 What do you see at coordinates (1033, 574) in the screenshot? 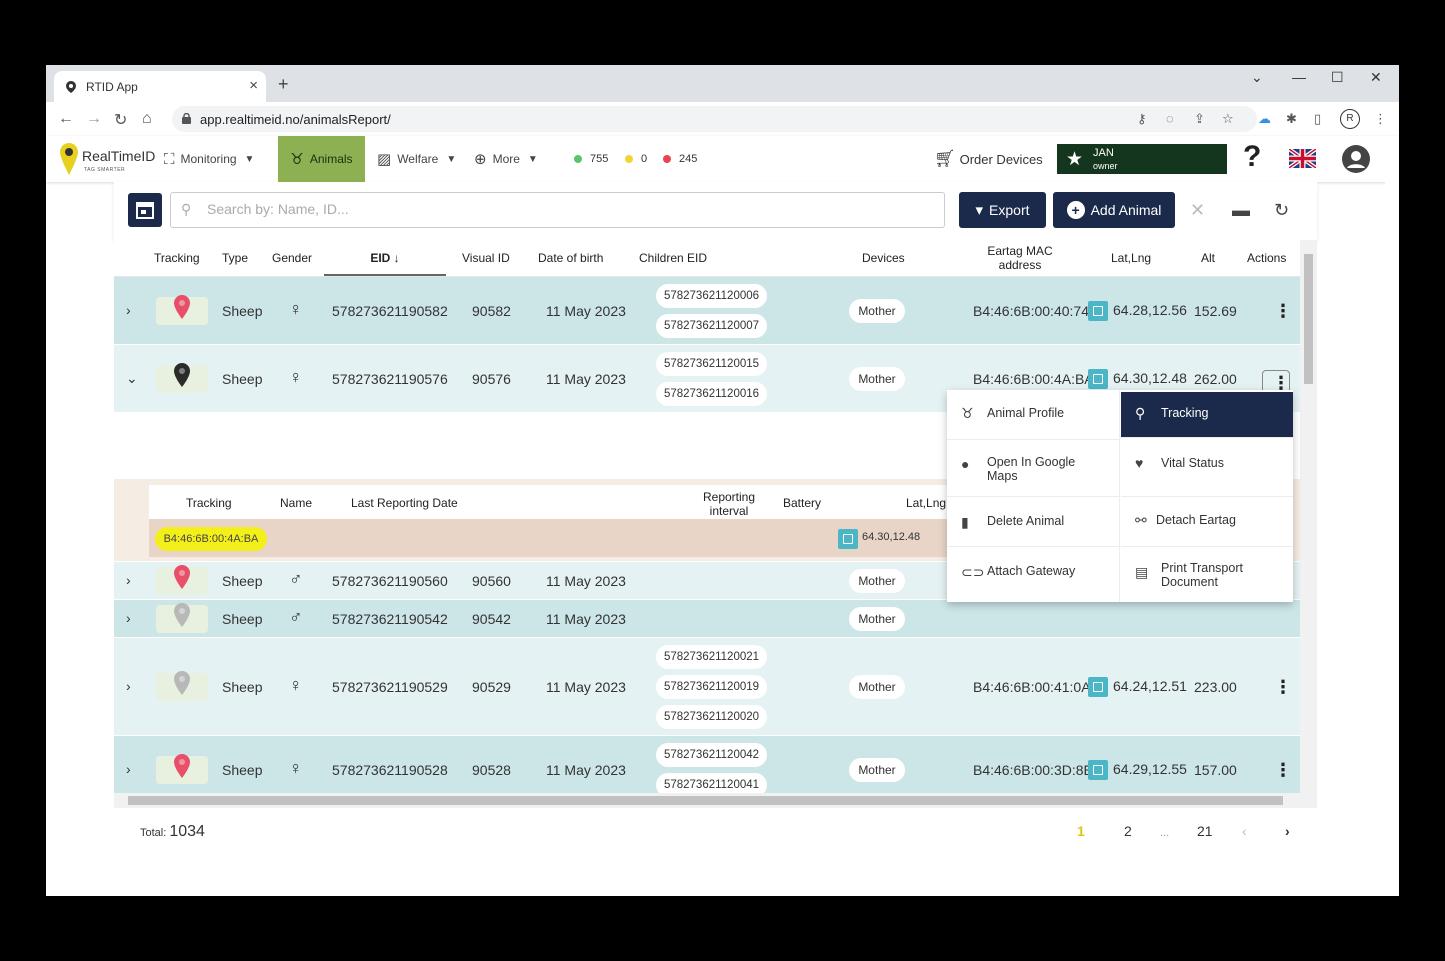
I see `menu-item-attach-gateway: ⊂⊃ Attach Gateway` at bounding box center [1033, 574].